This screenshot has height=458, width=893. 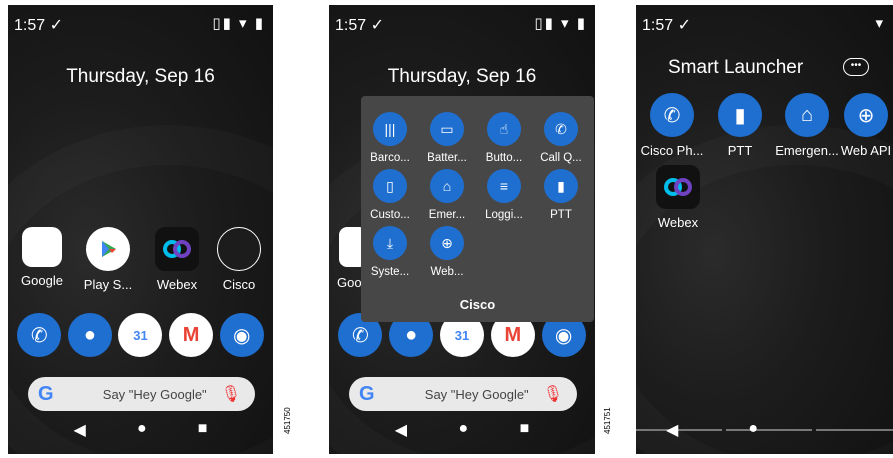 I want to click on status-icons: ▾, so click(x=880, y=23).